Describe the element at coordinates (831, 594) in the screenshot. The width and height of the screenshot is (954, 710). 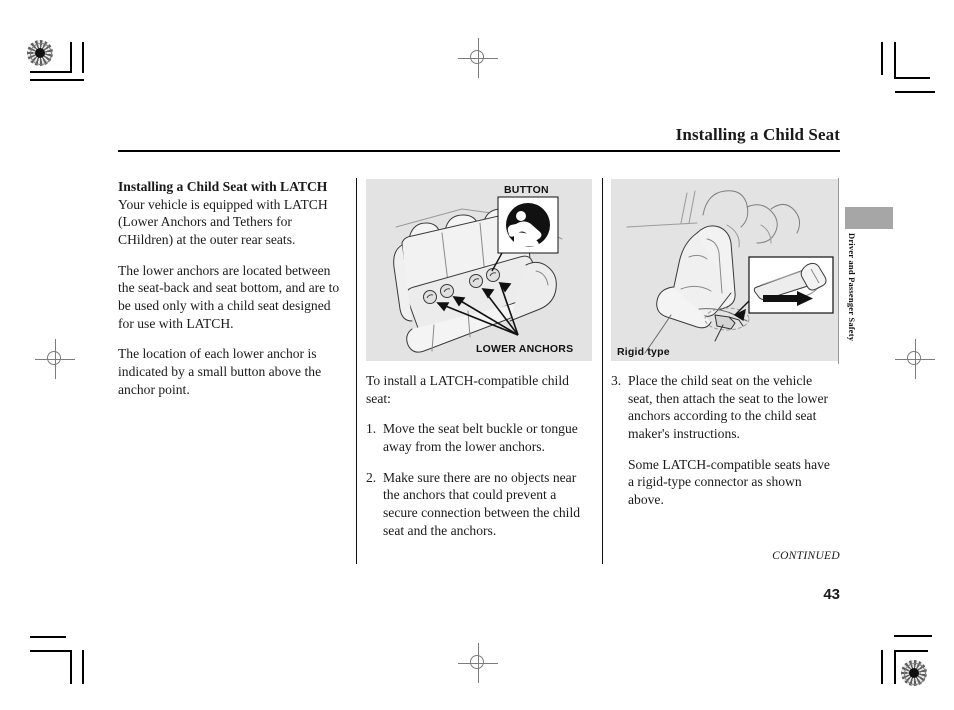
I see `page-number: 43` at that location.